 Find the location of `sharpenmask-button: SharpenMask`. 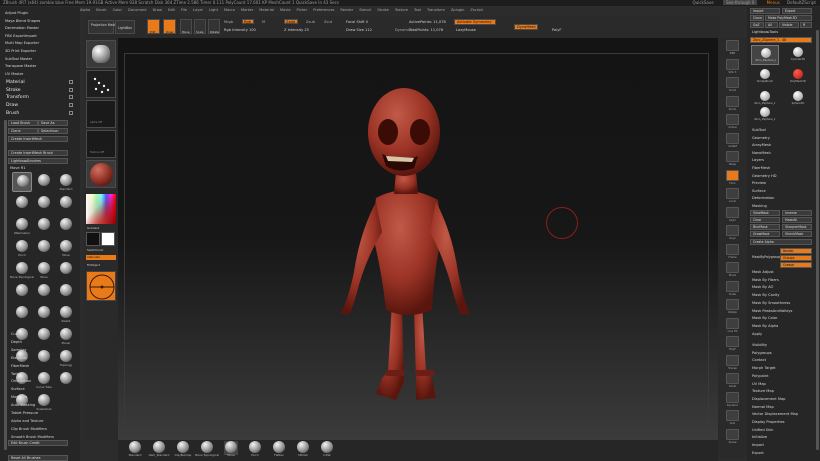

sharpenmask-button: SharpenMask is located at coordinates (797, 227).